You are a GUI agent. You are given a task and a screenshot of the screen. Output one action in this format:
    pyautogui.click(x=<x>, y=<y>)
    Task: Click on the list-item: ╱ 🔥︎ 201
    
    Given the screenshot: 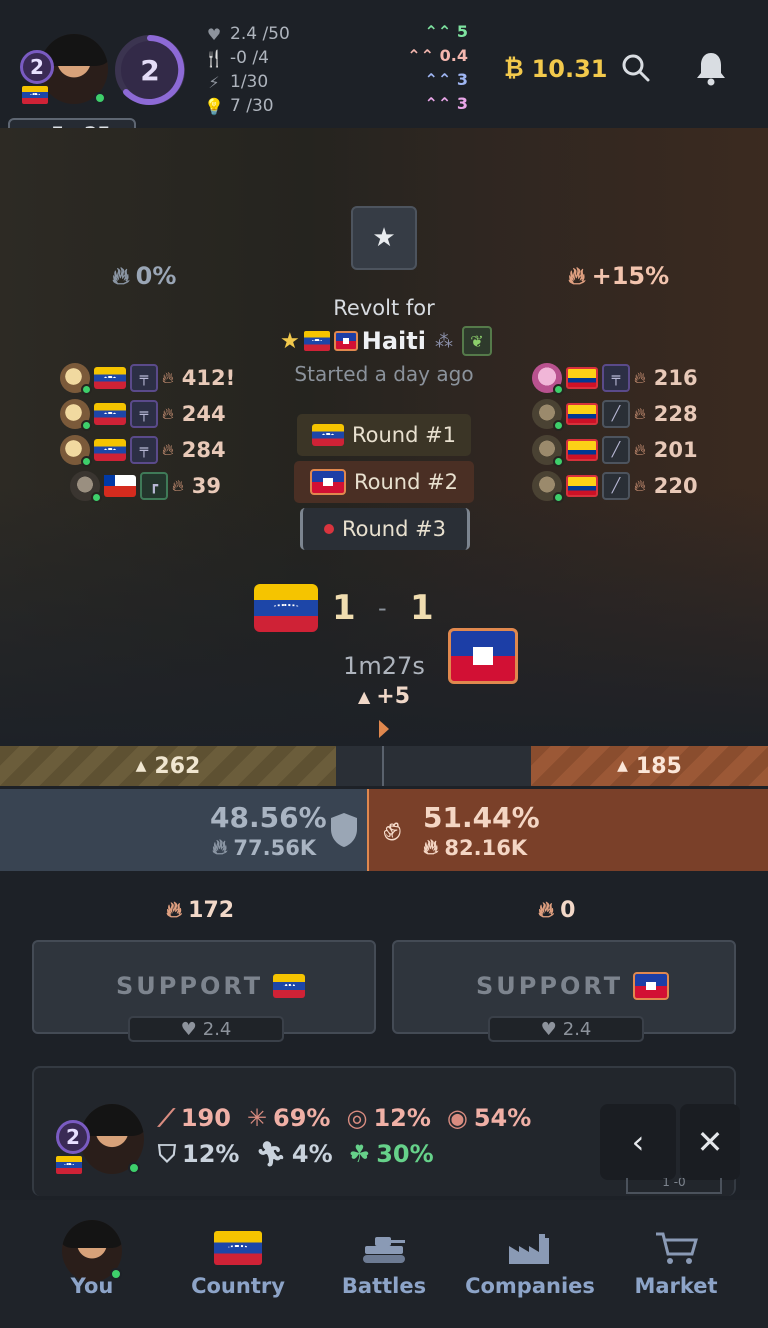 What is the action you would take?
    pyautogui.click(x=615, y=450)
    